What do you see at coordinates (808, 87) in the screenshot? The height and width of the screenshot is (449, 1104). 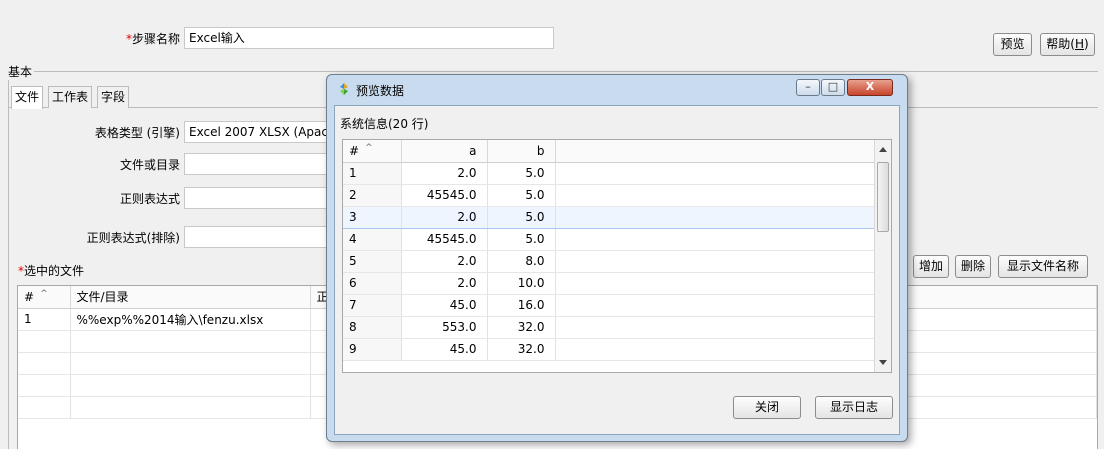 I see `minimize-icon: –` at bounding box center [808, 87].